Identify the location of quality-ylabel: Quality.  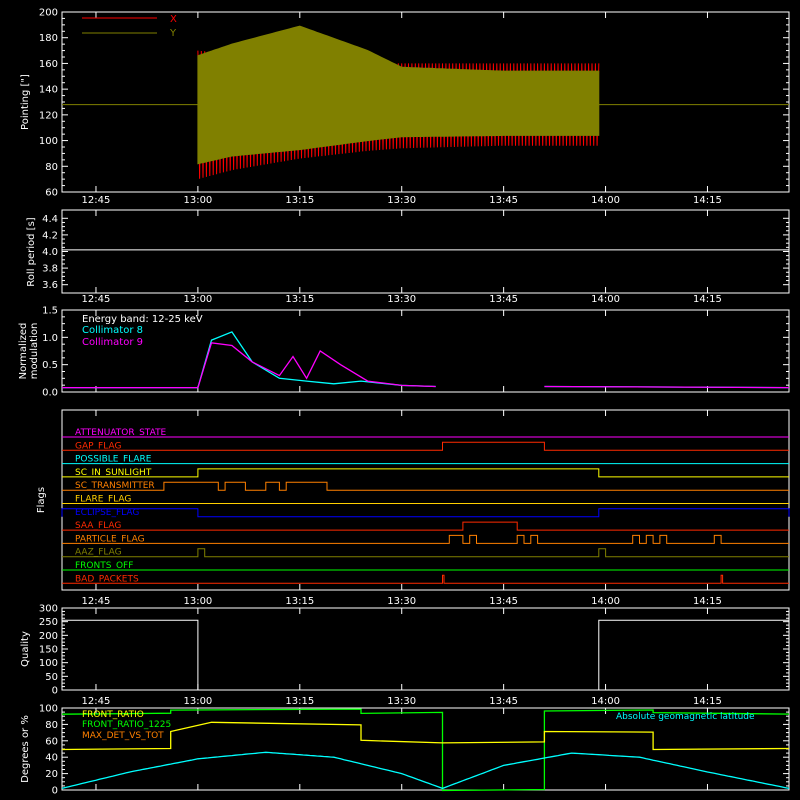
(25, 649).